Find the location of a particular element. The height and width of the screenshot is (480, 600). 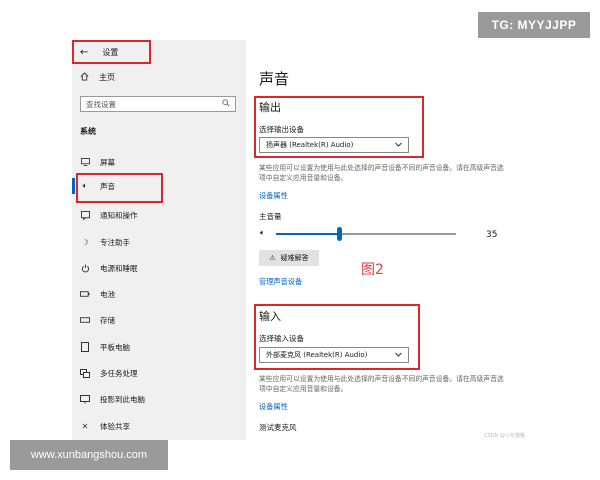

csdn-watermark: CSDN @小花猫猫 is located at coordinates (504, 436).